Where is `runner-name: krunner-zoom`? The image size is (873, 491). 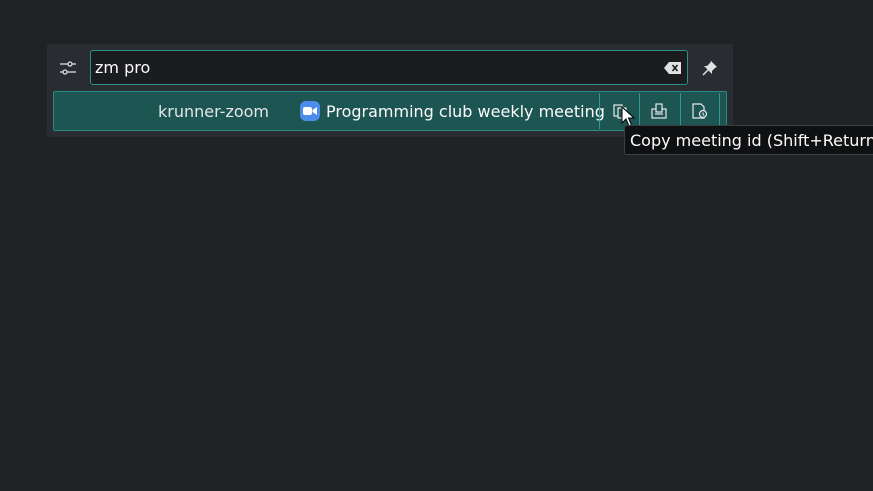
runner-name: krunner-zoom is located at coordinates (213, 111).